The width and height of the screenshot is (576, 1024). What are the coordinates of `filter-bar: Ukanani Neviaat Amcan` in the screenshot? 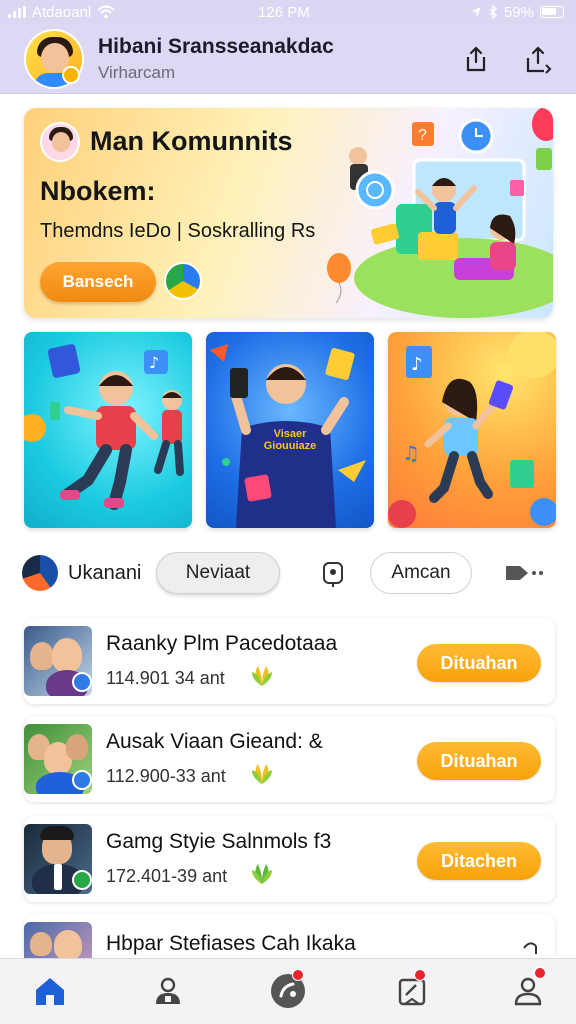 It's located at (292, 574).